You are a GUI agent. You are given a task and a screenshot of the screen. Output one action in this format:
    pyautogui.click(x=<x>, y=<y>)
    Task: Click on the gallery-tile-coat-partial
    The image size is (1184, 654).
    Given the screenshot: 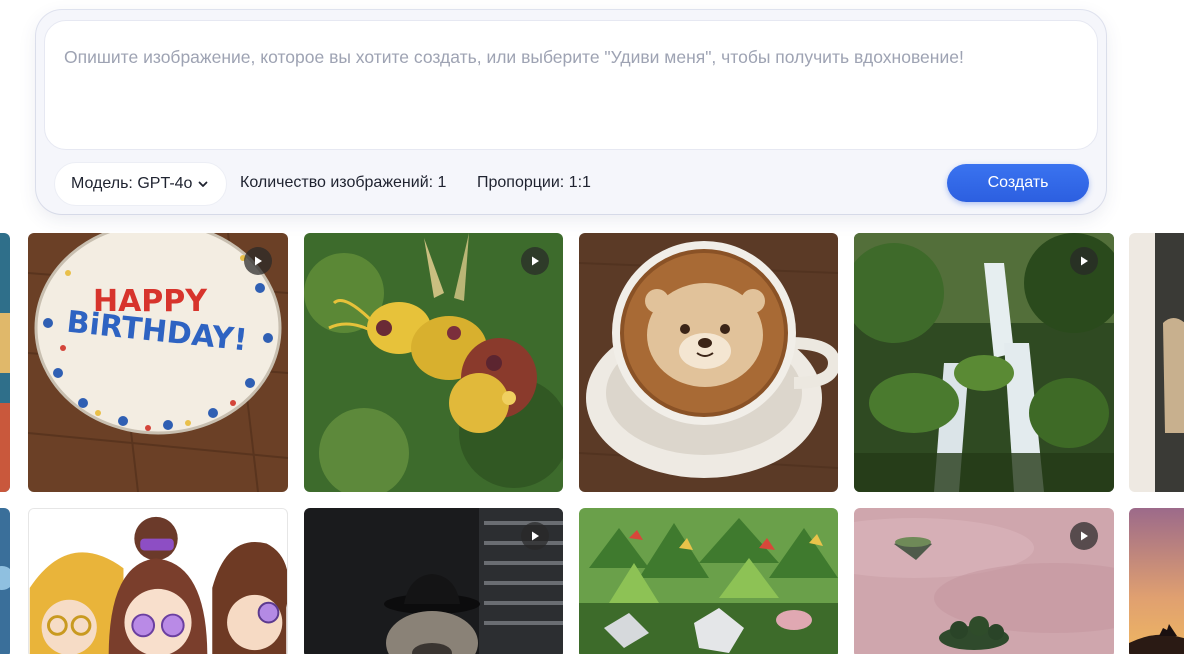 What is the action you would take?
    pyautogui.click(x=1156, y=362)
    